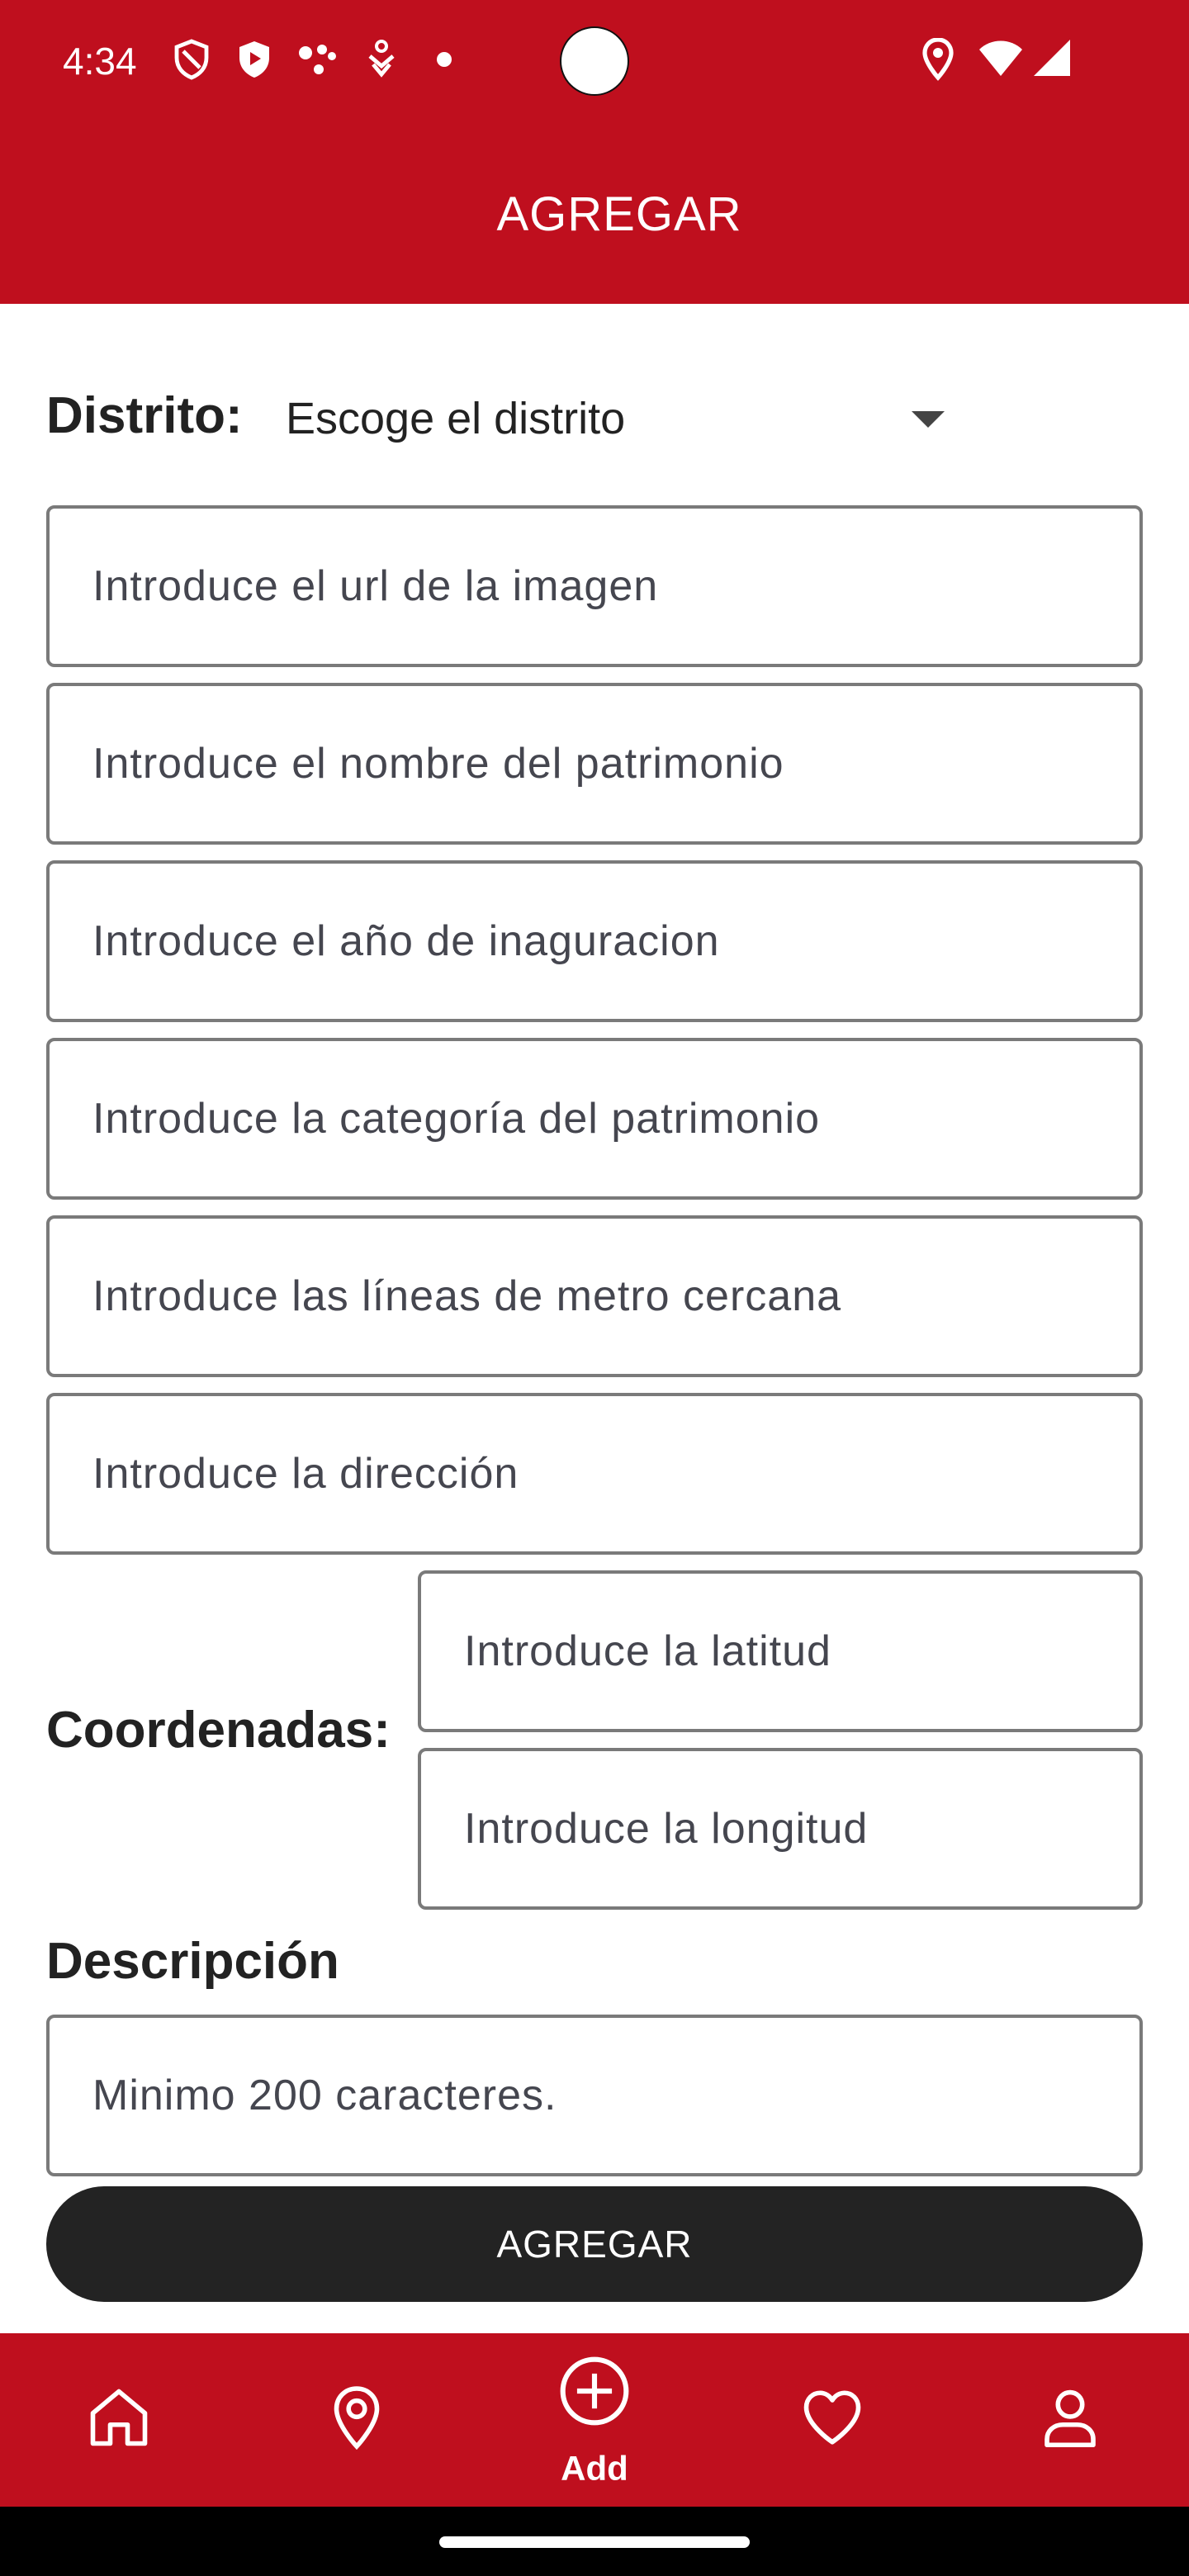 Image resolution: width=1189 pixels, height=2576 pixels. What do you see at coordinates (594, 61) in the screenshot?
I see `camera-cutout` at bounding box center [594, 61].